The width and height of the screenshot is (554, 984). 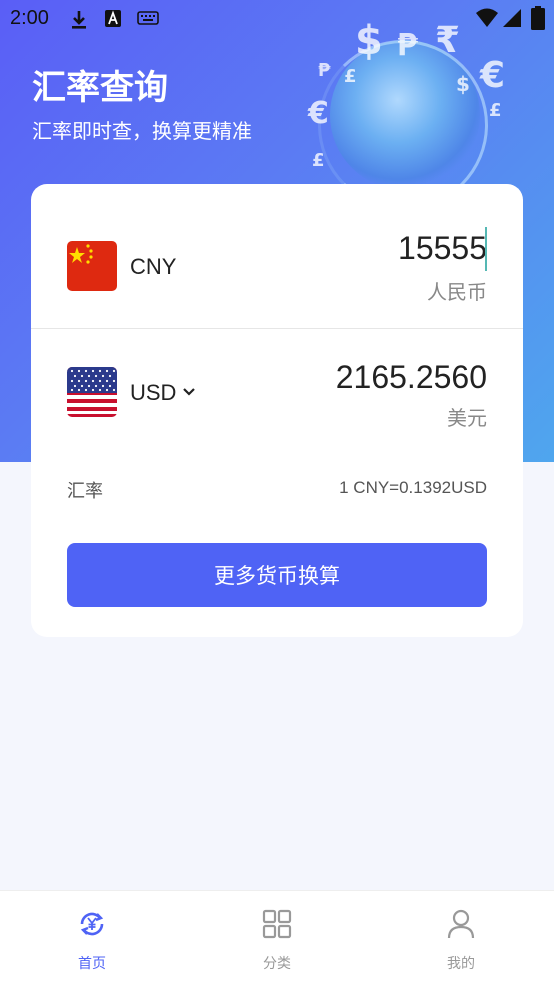 What do you see at coordinates (487, 17) in the screenshot?
I see `wifi-icon` at bounding box center [487, 17].